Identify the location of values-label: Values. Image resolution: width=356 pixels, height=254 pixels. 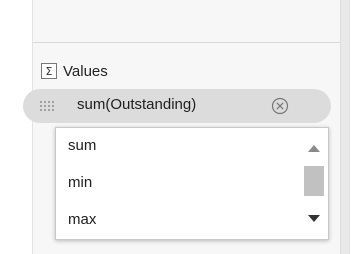
(85, 71).